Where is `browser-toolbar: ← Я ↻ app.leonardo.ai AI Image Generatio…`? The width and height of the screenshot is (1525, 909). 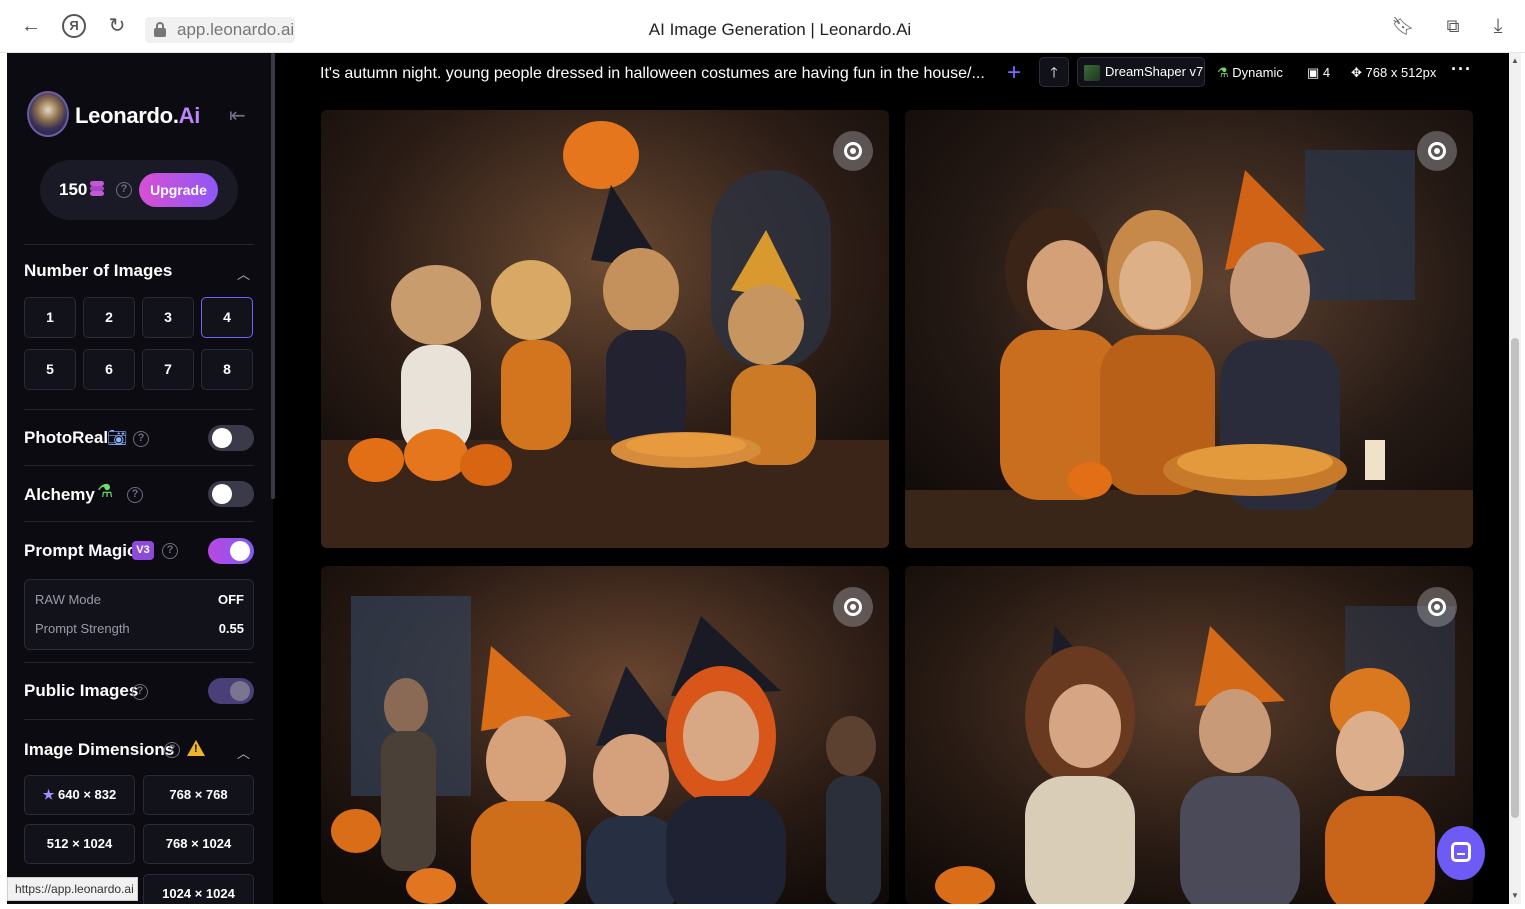 browser-toolbar: ← Я ↻ app.leonardo.ai AI Image Generatio… is located at coordinates (762, 26).